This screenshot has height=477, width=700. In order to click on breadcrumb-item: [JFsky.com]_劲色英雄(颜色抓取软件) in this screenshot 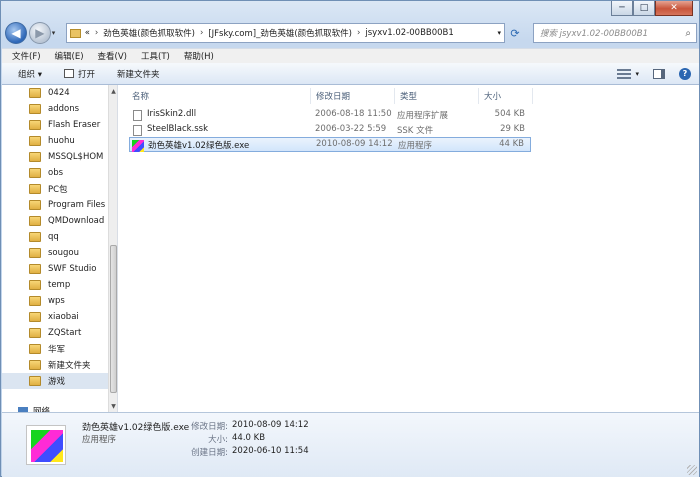, I will do `click(280, 33)`.